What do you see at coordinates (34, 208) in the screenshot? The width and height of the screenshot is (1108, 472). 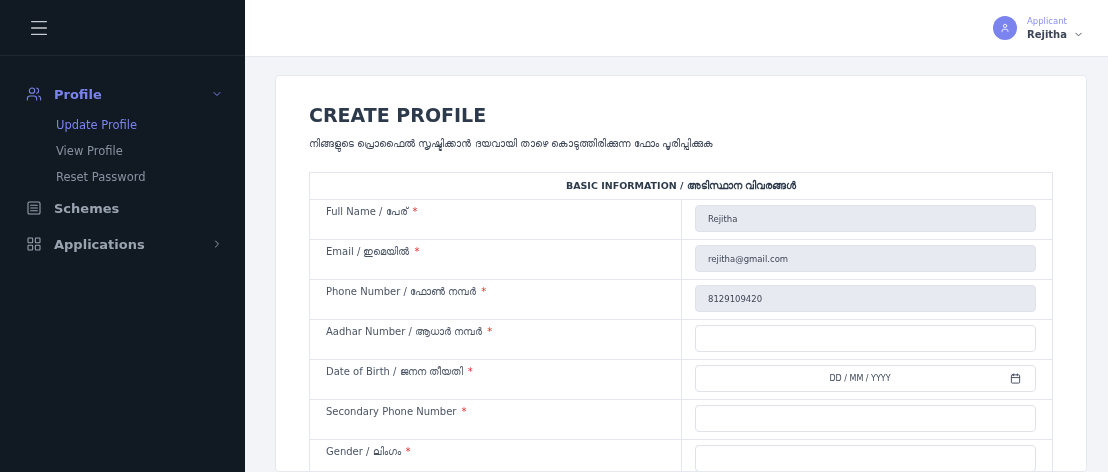 I see `list-icon` at bounding box center [34, 208].